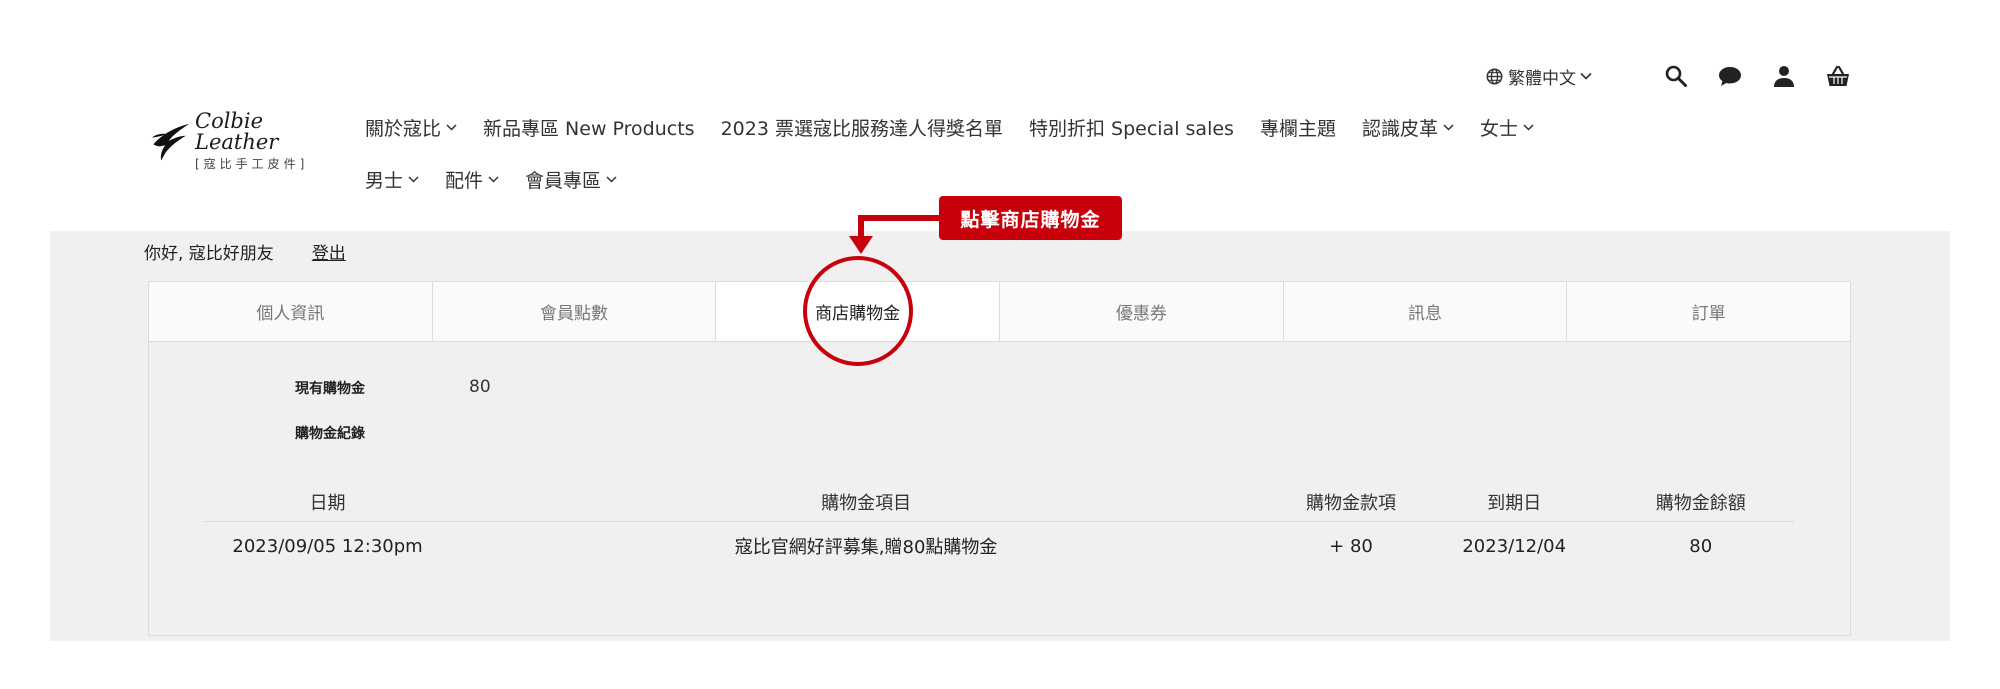 This screenshot has height=689, width=2000. What do you see at coordinates (866, 547) in the screenshot?
I see `cell-item: 寇比官網好評募集,贈80點購物金` at bounding box center [866, 547].